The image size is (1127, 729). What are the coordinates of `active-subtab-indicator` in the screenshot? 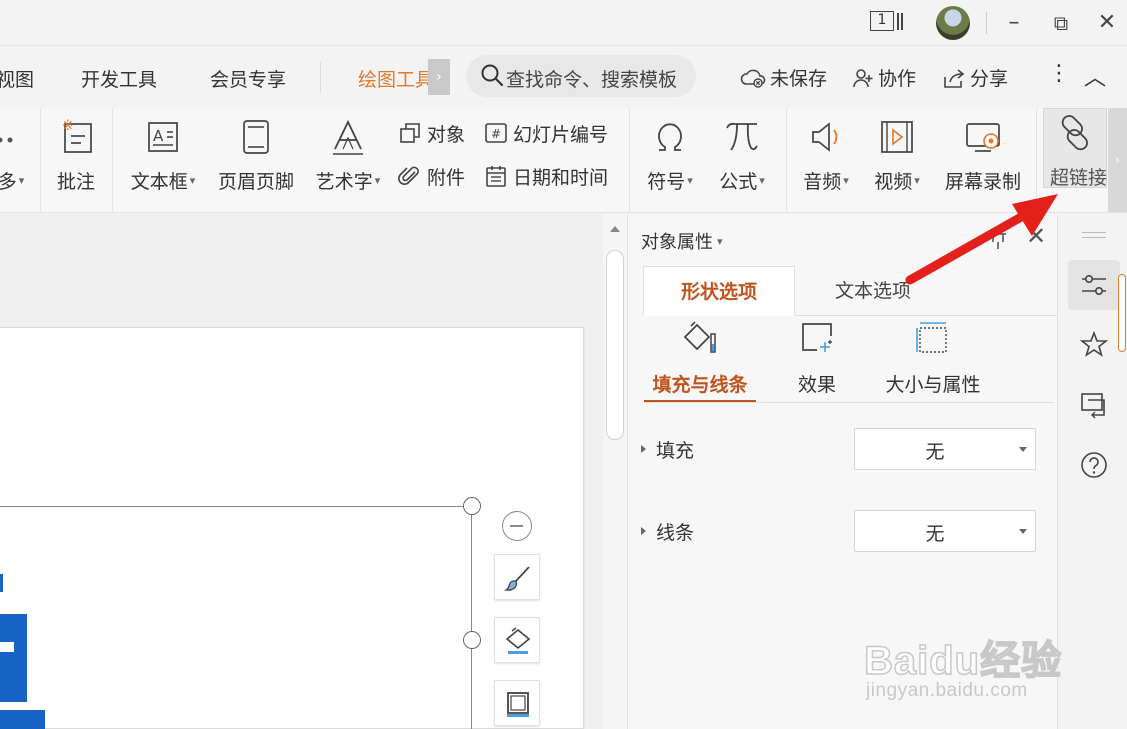 It's located at (700, 401).